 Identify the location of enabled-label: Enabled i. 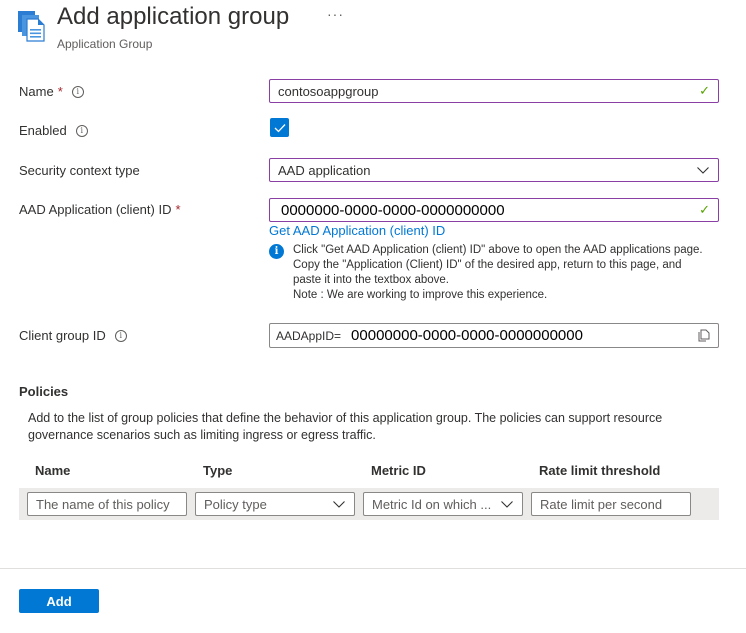
(53, 130).